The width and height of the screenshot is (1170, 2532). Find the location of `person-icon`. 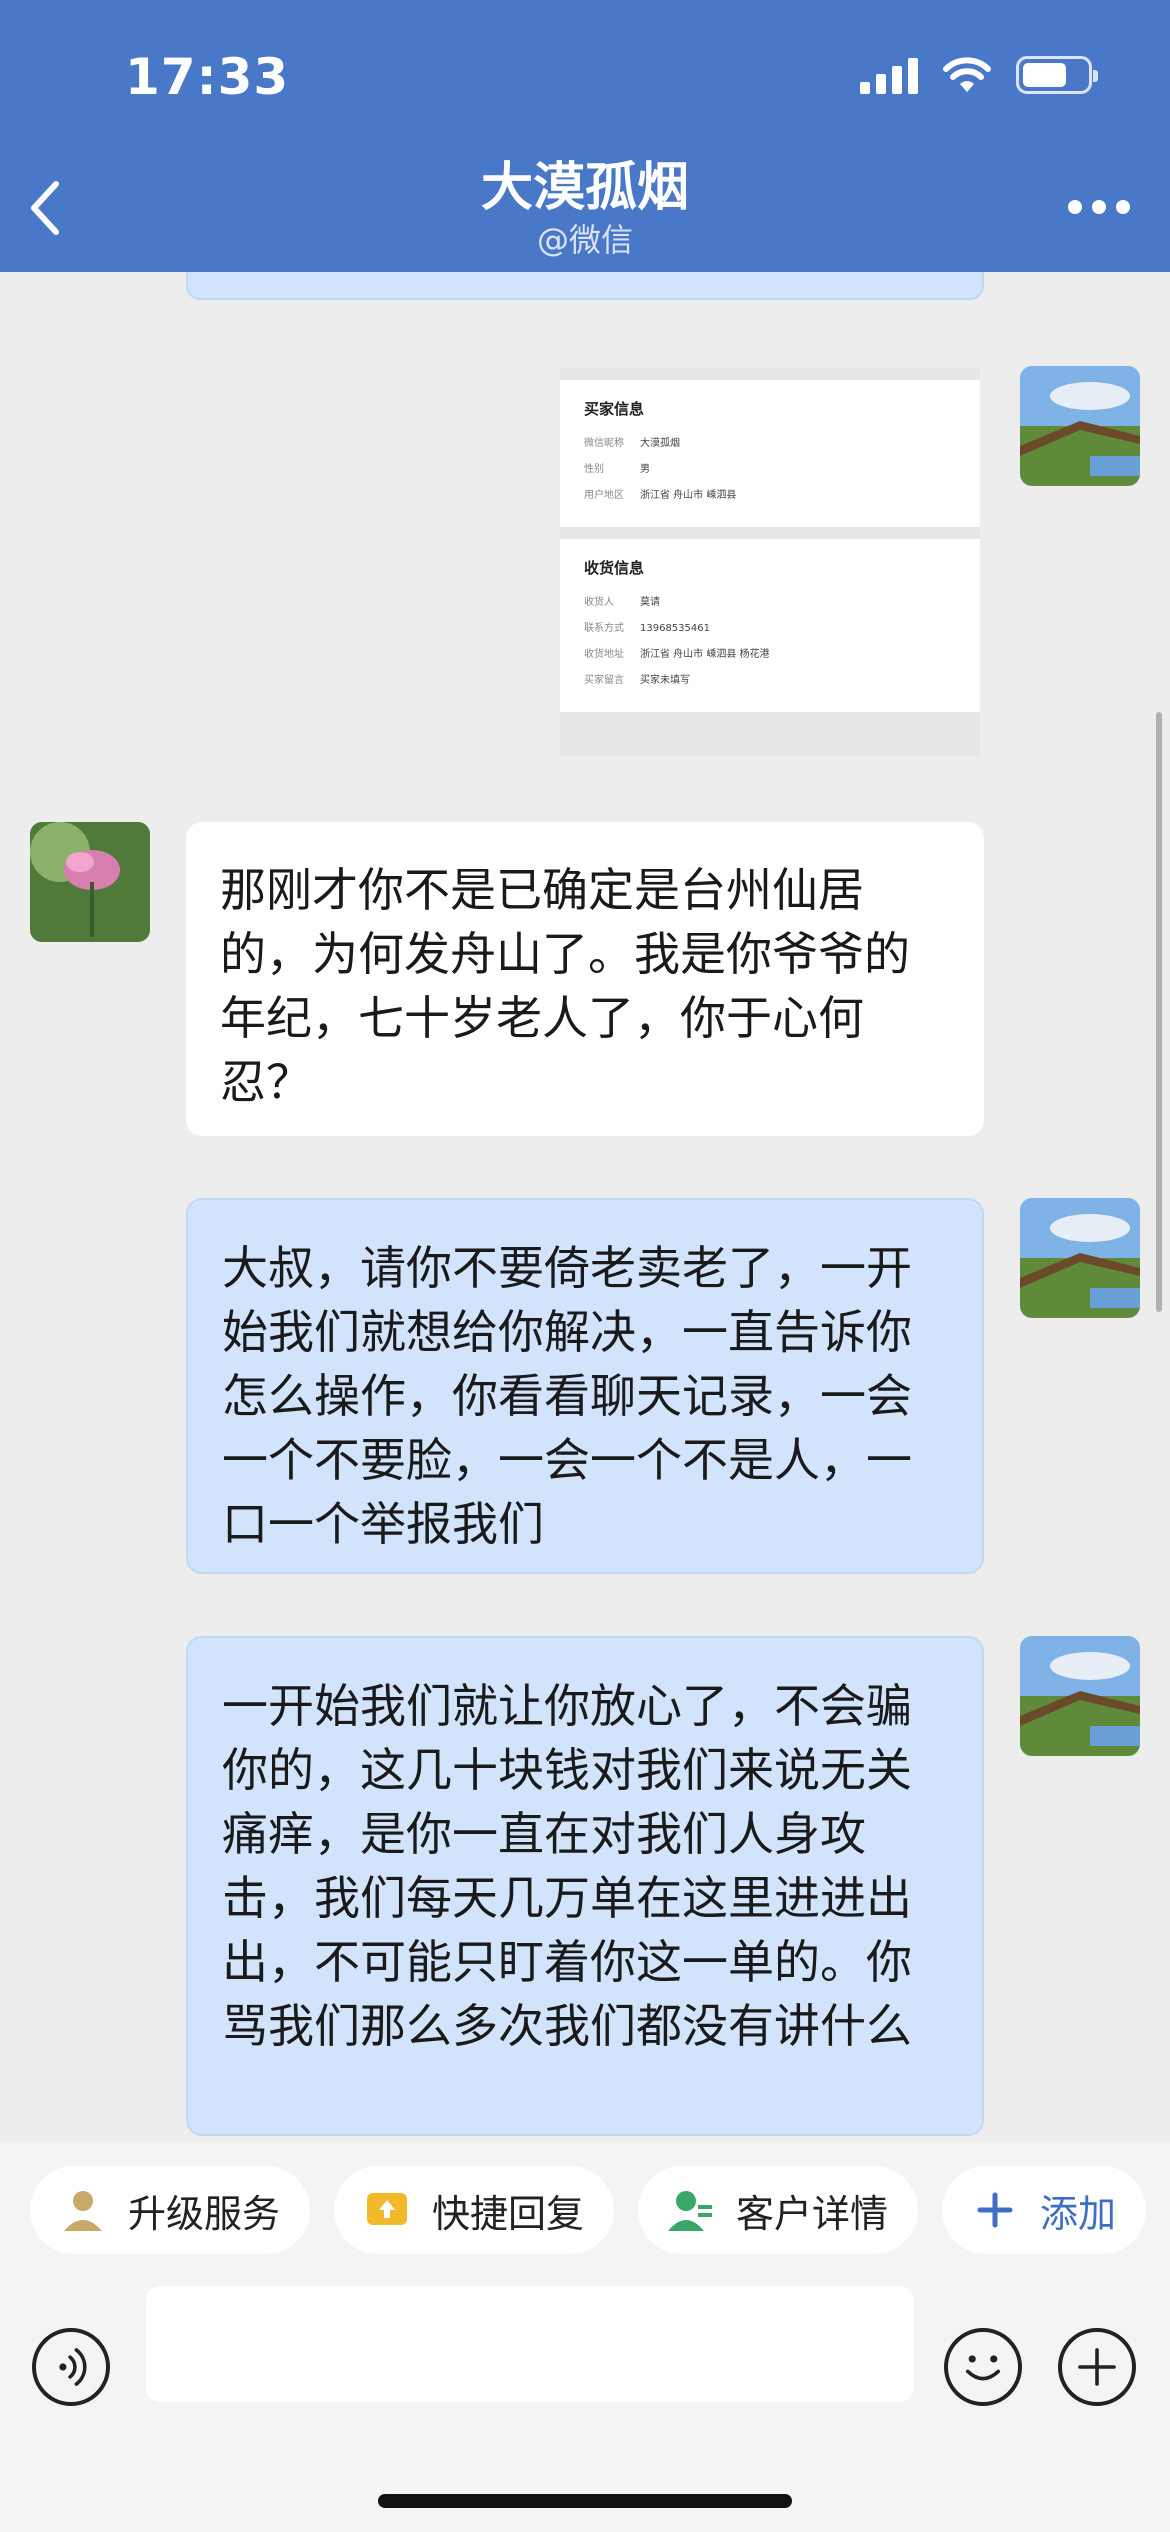

person-icon is located at coordinates (83, 2211).